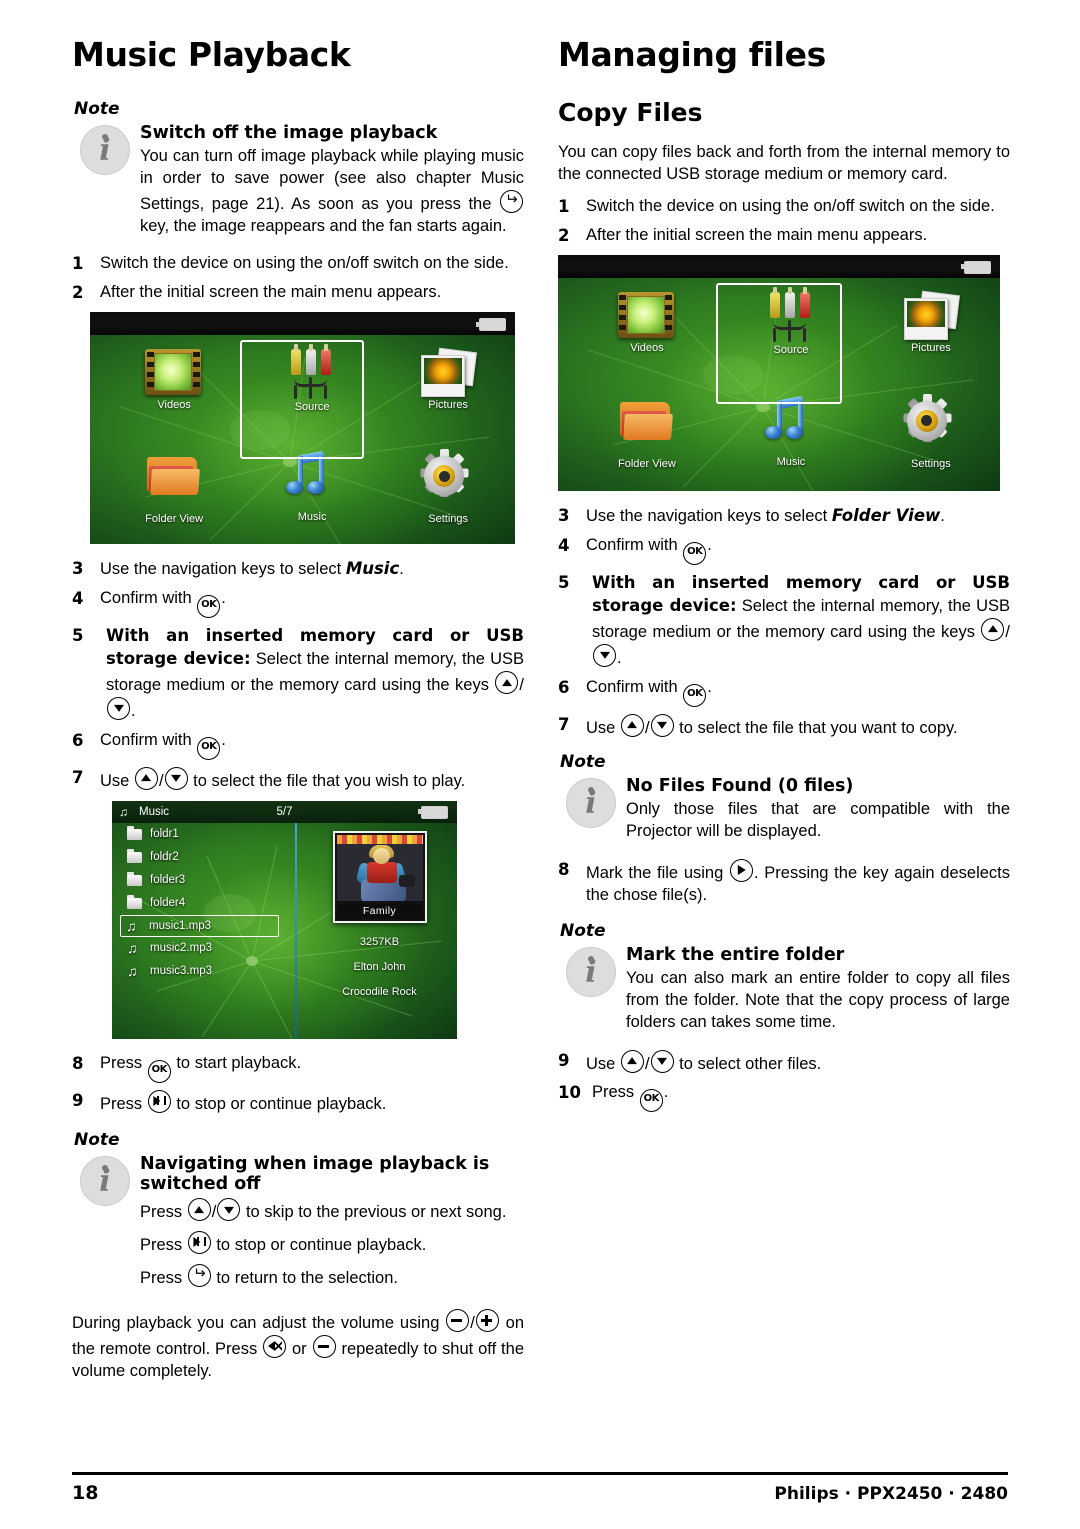 The image size is (1080, 1529). Describe the element at coordinates (164, 856) in the screenshot. I see `list-item-label: foldr2` at that location.